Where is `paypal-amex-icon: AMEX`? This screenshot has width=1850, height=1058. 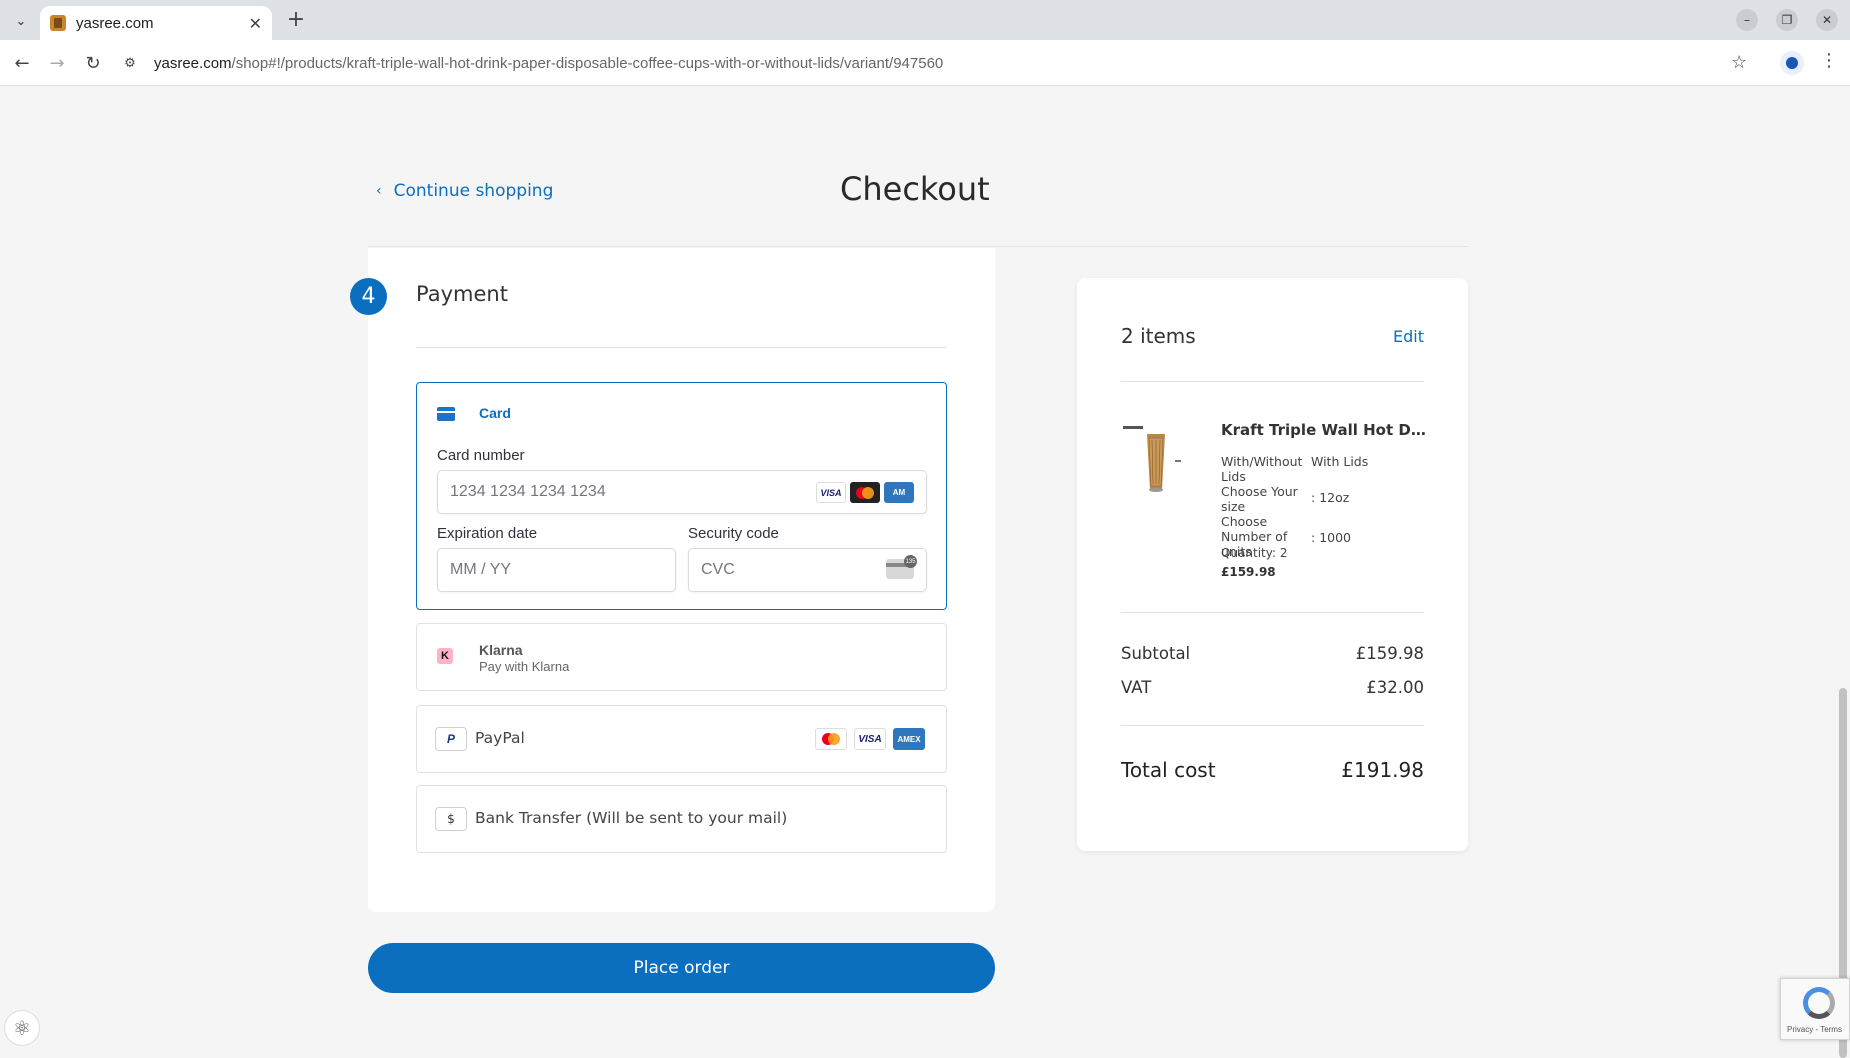
paypal-amex-icon: AMEX is located at coordinates (909, 739).